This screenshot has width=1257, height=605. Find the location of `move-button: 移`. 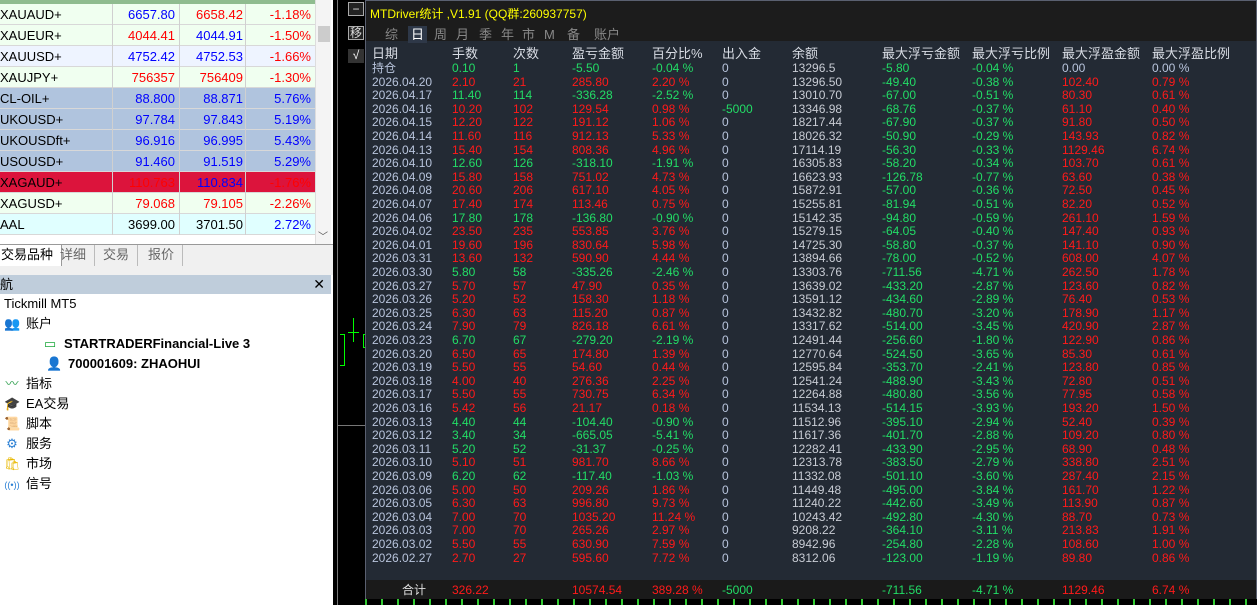

move-button: 移 is located at coordinates (356, 33).